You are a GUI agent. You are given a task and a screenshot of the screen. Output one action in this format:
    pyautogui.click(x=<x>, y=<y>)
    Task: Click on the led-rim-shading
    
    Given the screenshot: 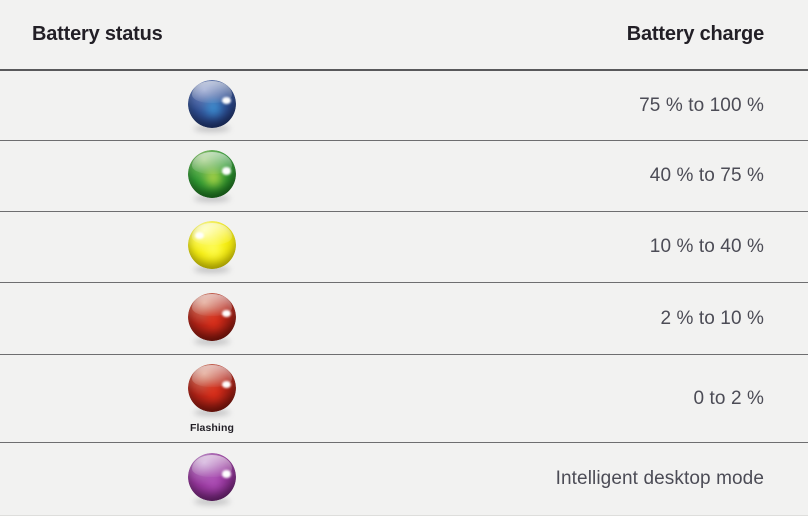 What is the action you would take?
    pyautogui.click(x=212, y=245)
    